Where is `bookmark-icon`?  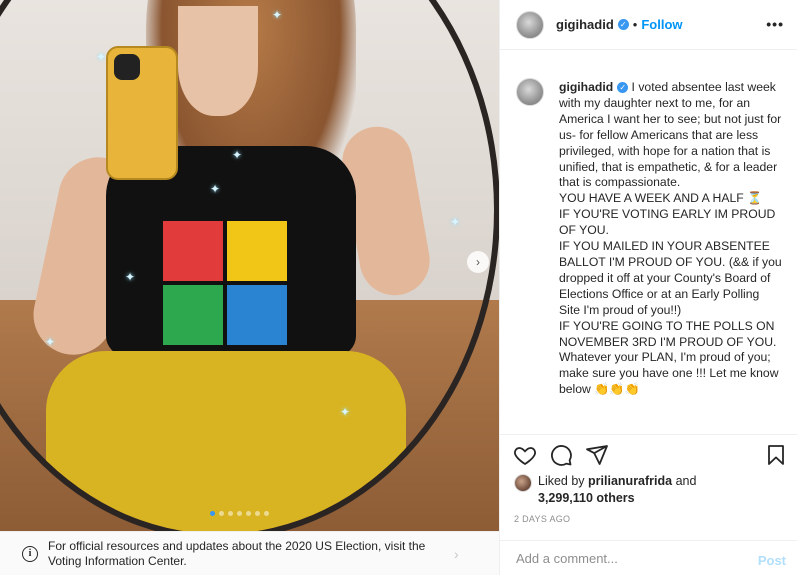
bookmark-icon is located at coordinates (776, 455).